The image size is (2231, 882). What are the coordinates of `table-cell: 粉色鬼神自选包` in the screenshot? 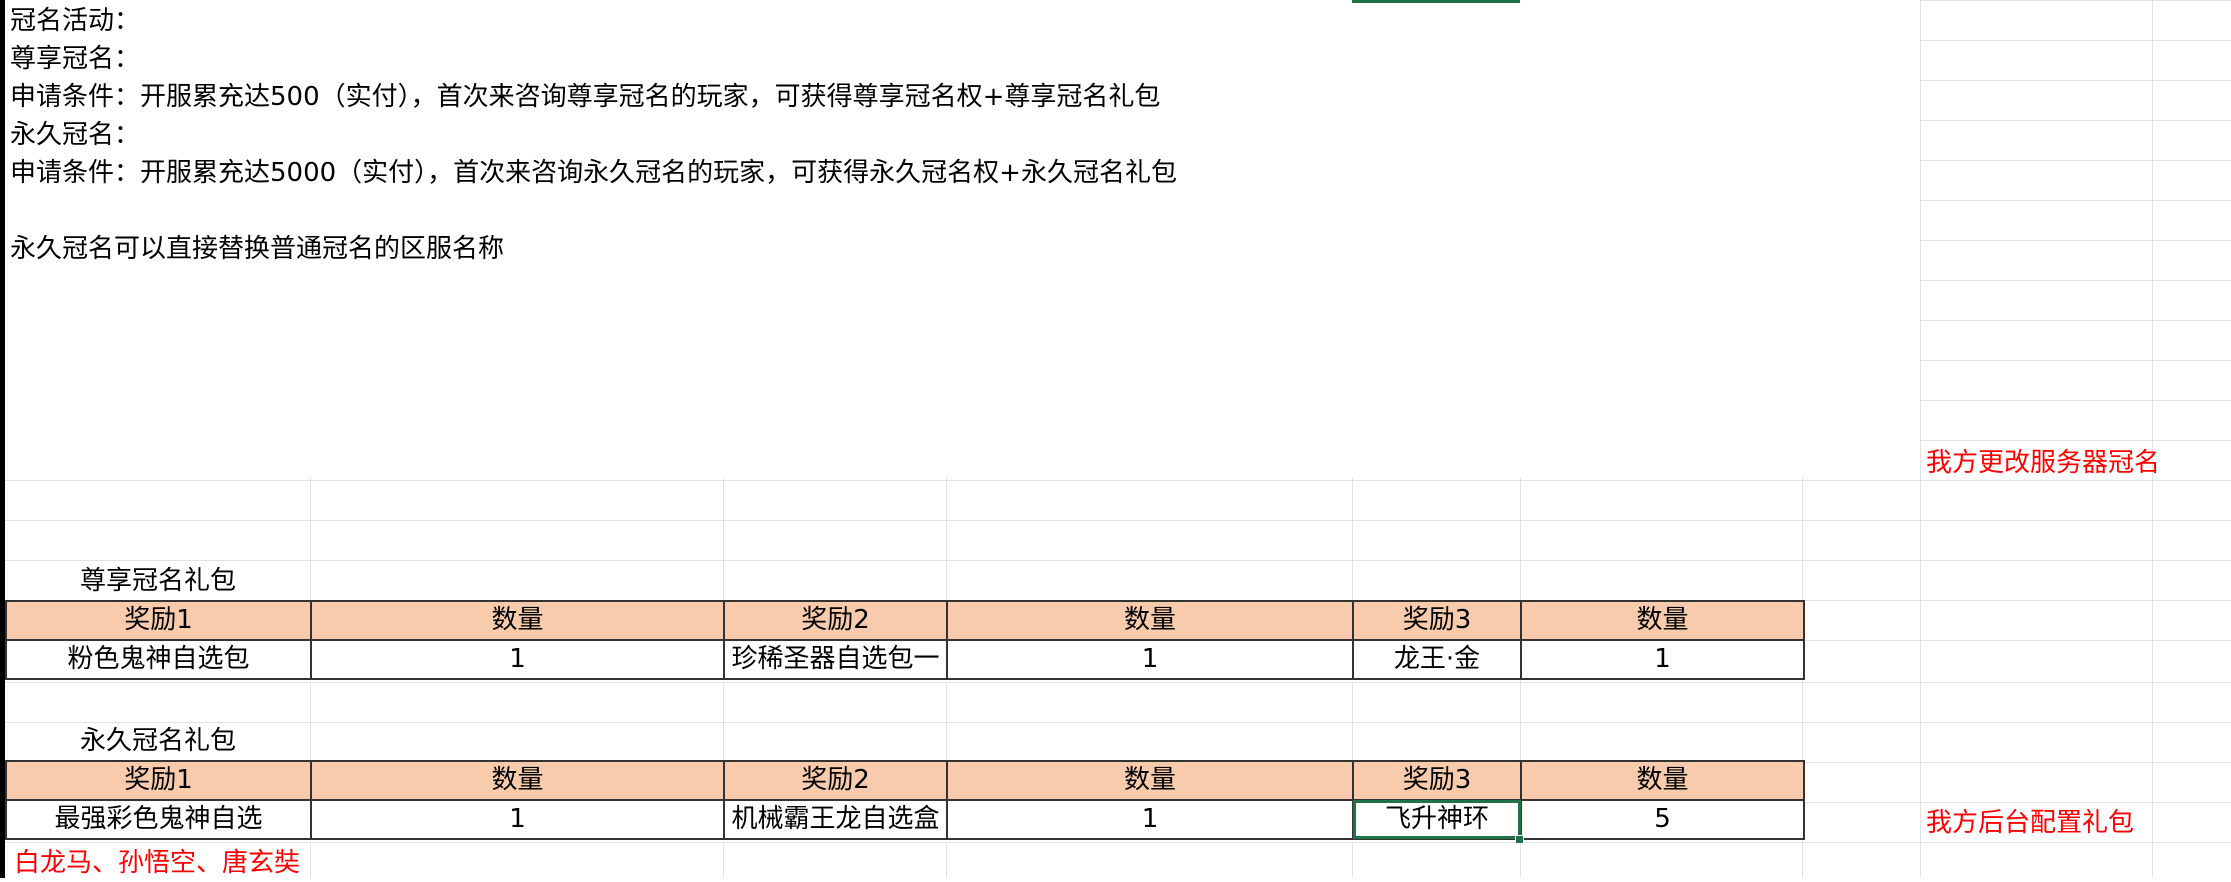 It's located at (158, 659).